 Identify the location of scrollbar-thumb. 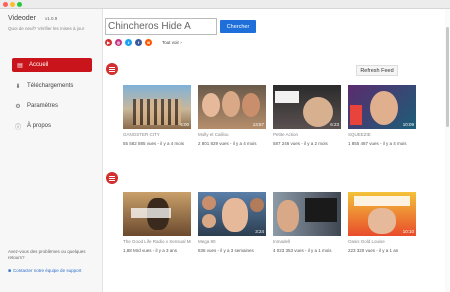
(447, 77).